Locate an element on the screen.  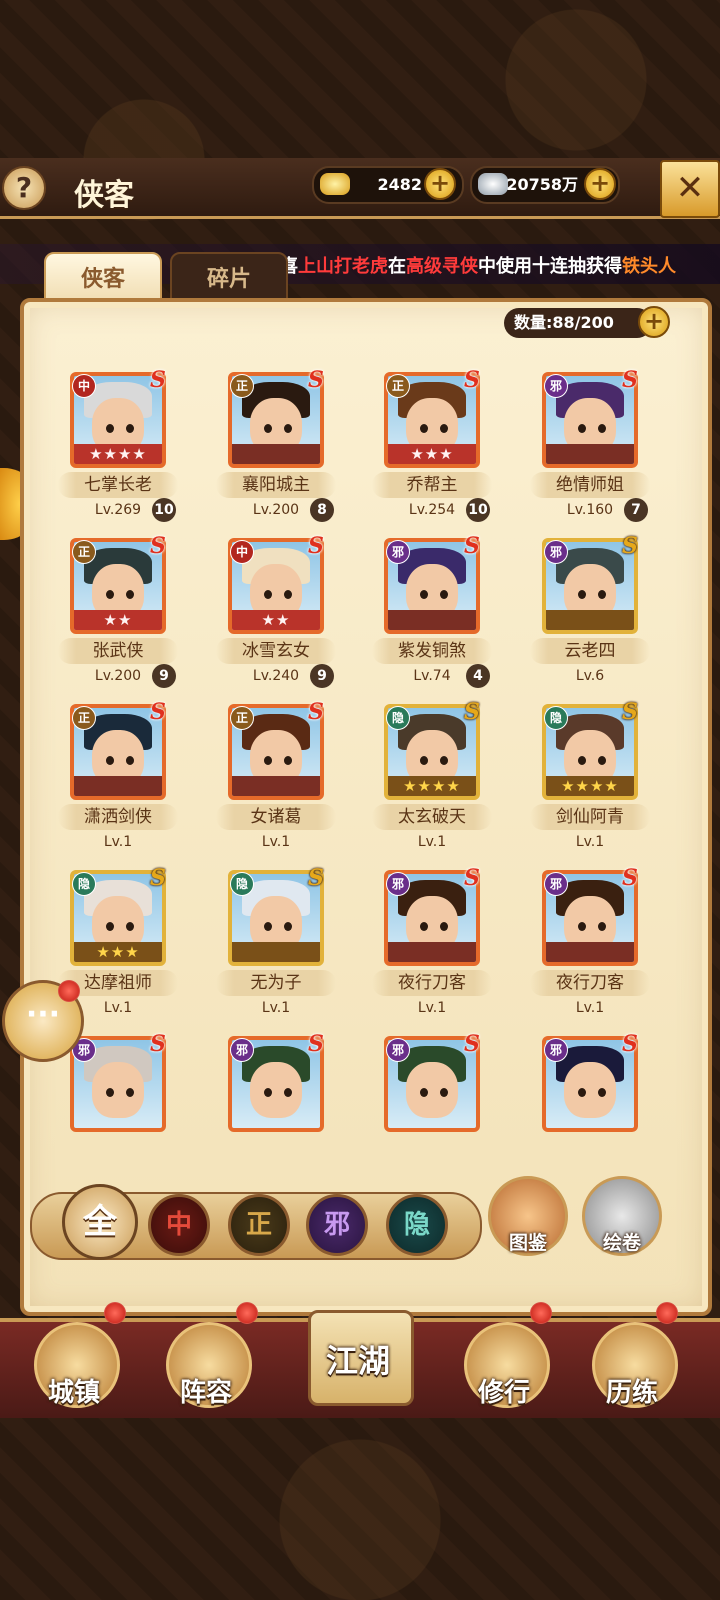
nav-lineup: 阵容 is located at coordinates (206, 1366).